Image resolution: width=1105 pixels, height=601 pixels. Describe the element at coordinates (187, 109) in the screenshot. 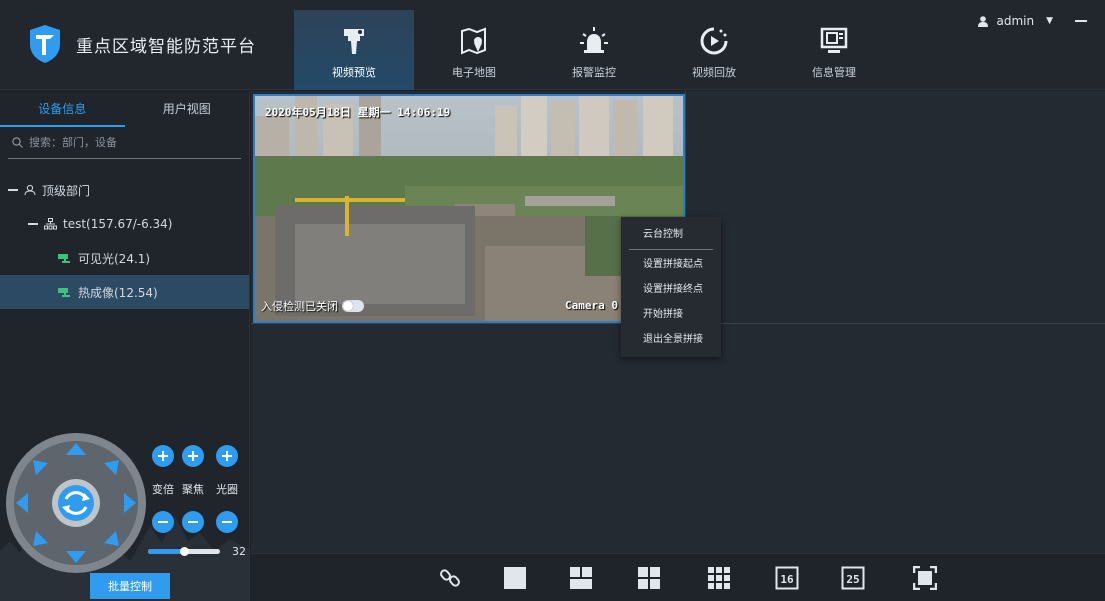

I see `tab-user-view: 用户视图` at that location.